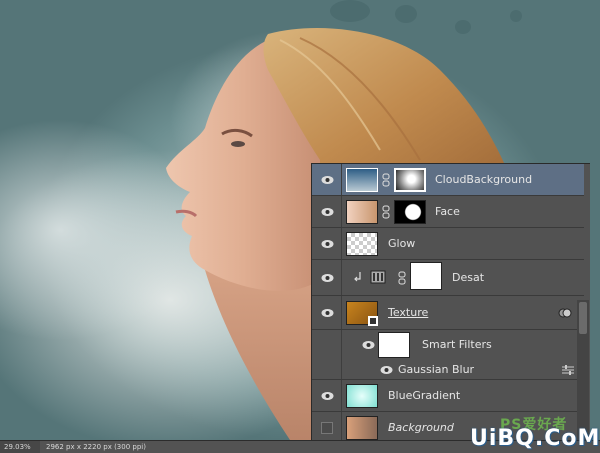 The image size is (600, 453). I want to click on layer-row-cloudbackground: CloudBackground, so click(448, 180).